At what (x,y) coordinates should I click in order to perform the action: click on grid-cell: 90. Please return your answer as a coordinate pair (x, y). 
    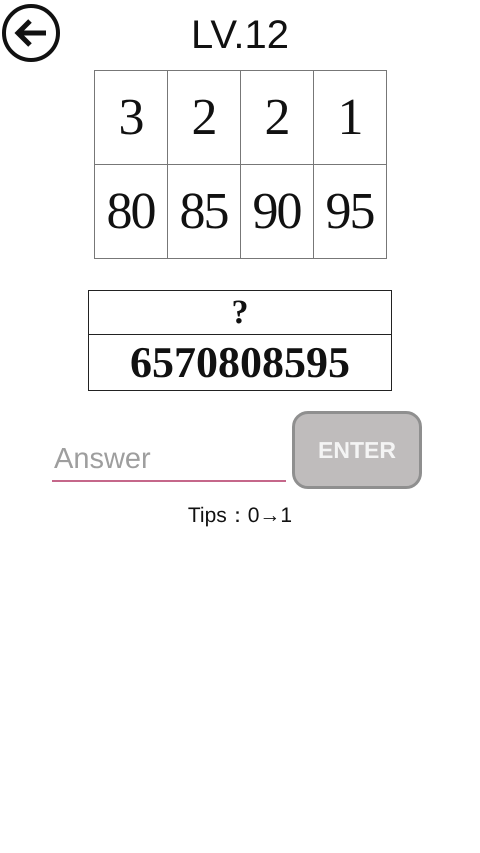
    Looking at the image, I should click on (277, 212).